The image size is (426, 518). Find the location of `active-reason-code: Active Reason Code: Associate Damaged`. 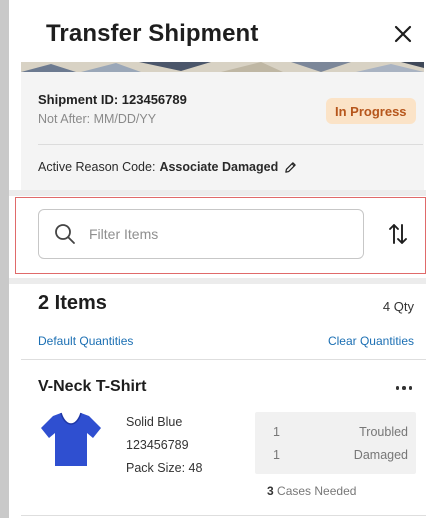

active-reason-code: Active Reason Code: Associate Damaged is located at coordinates (167, 167).